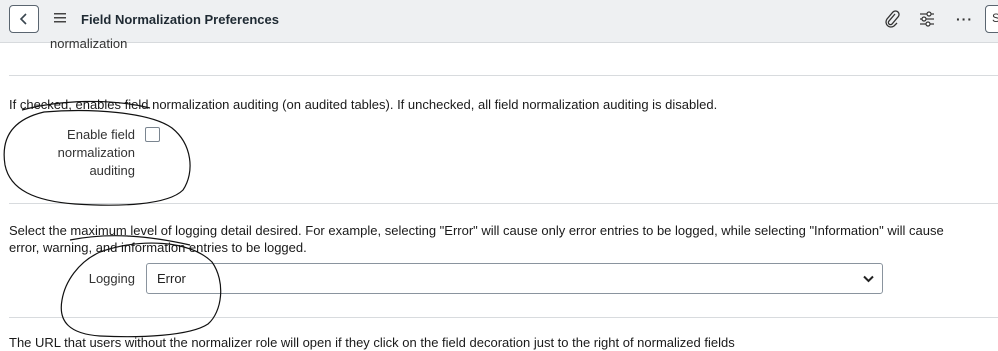 The height and width of the screenshot is (351, 998). What do you see at coordinates (96, 152) in the screenshot?
I see `enable-auditing-label-line: normalization` at bounding box center [96, 152].